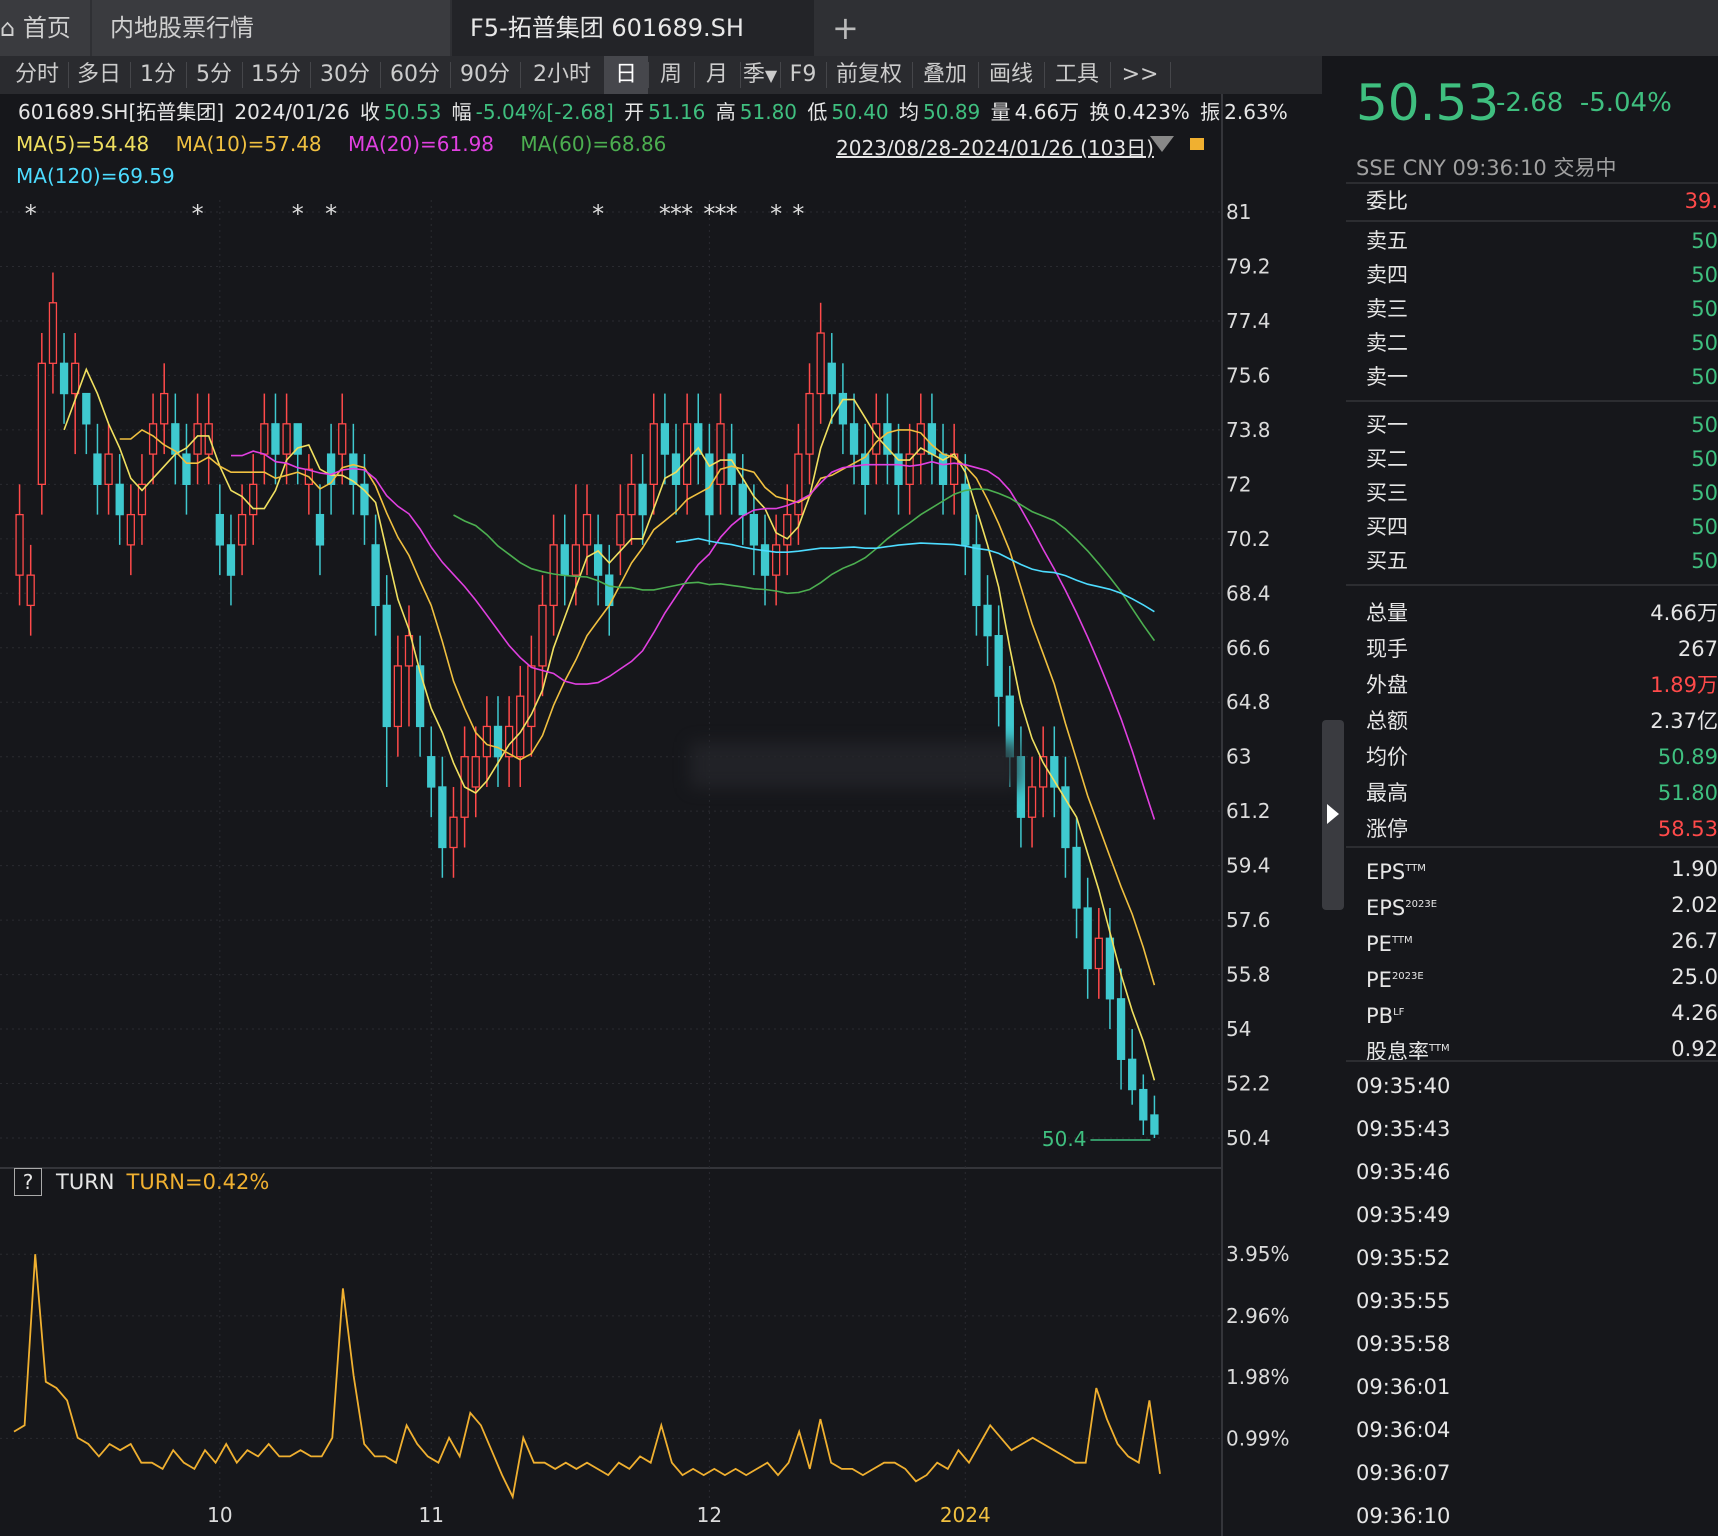  I want to click on sub-indicator-header: ? TURN TURN=0.42%, so click(141, 1182).